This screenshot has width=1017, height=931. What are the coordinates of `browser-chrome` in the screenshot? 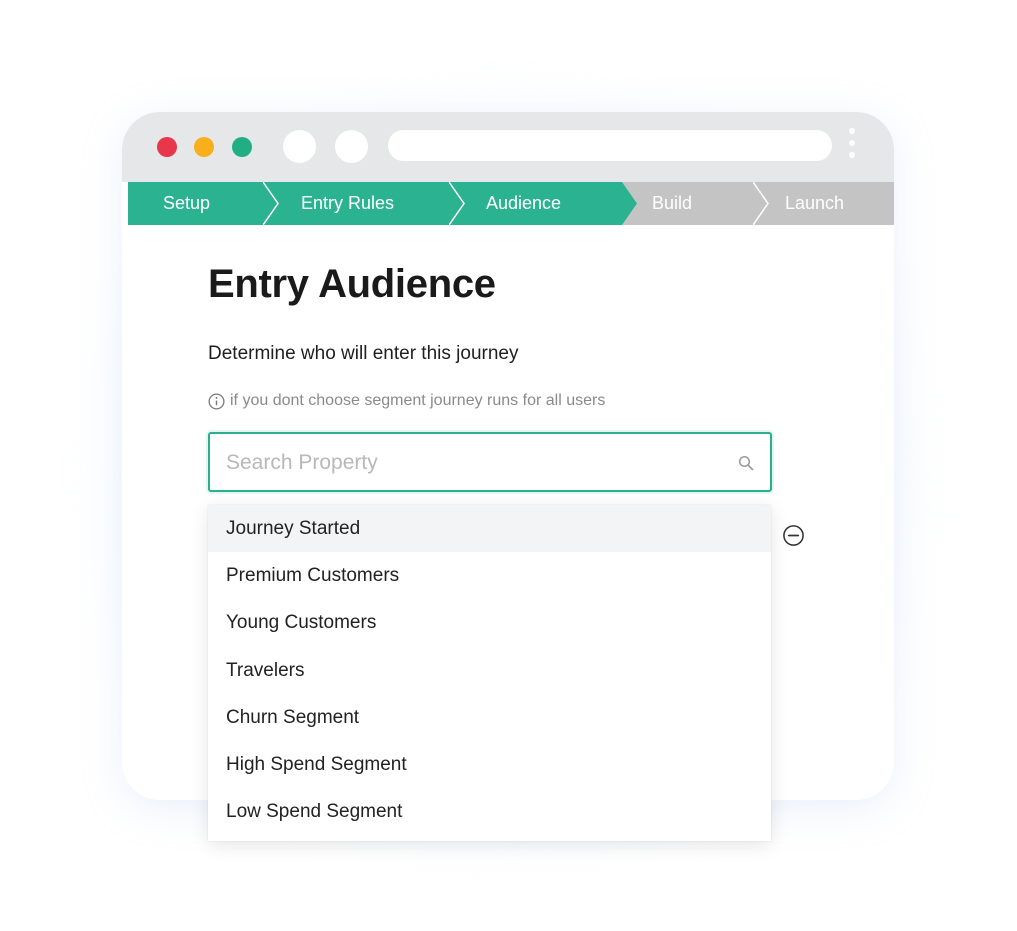 It's located at (508, 147).